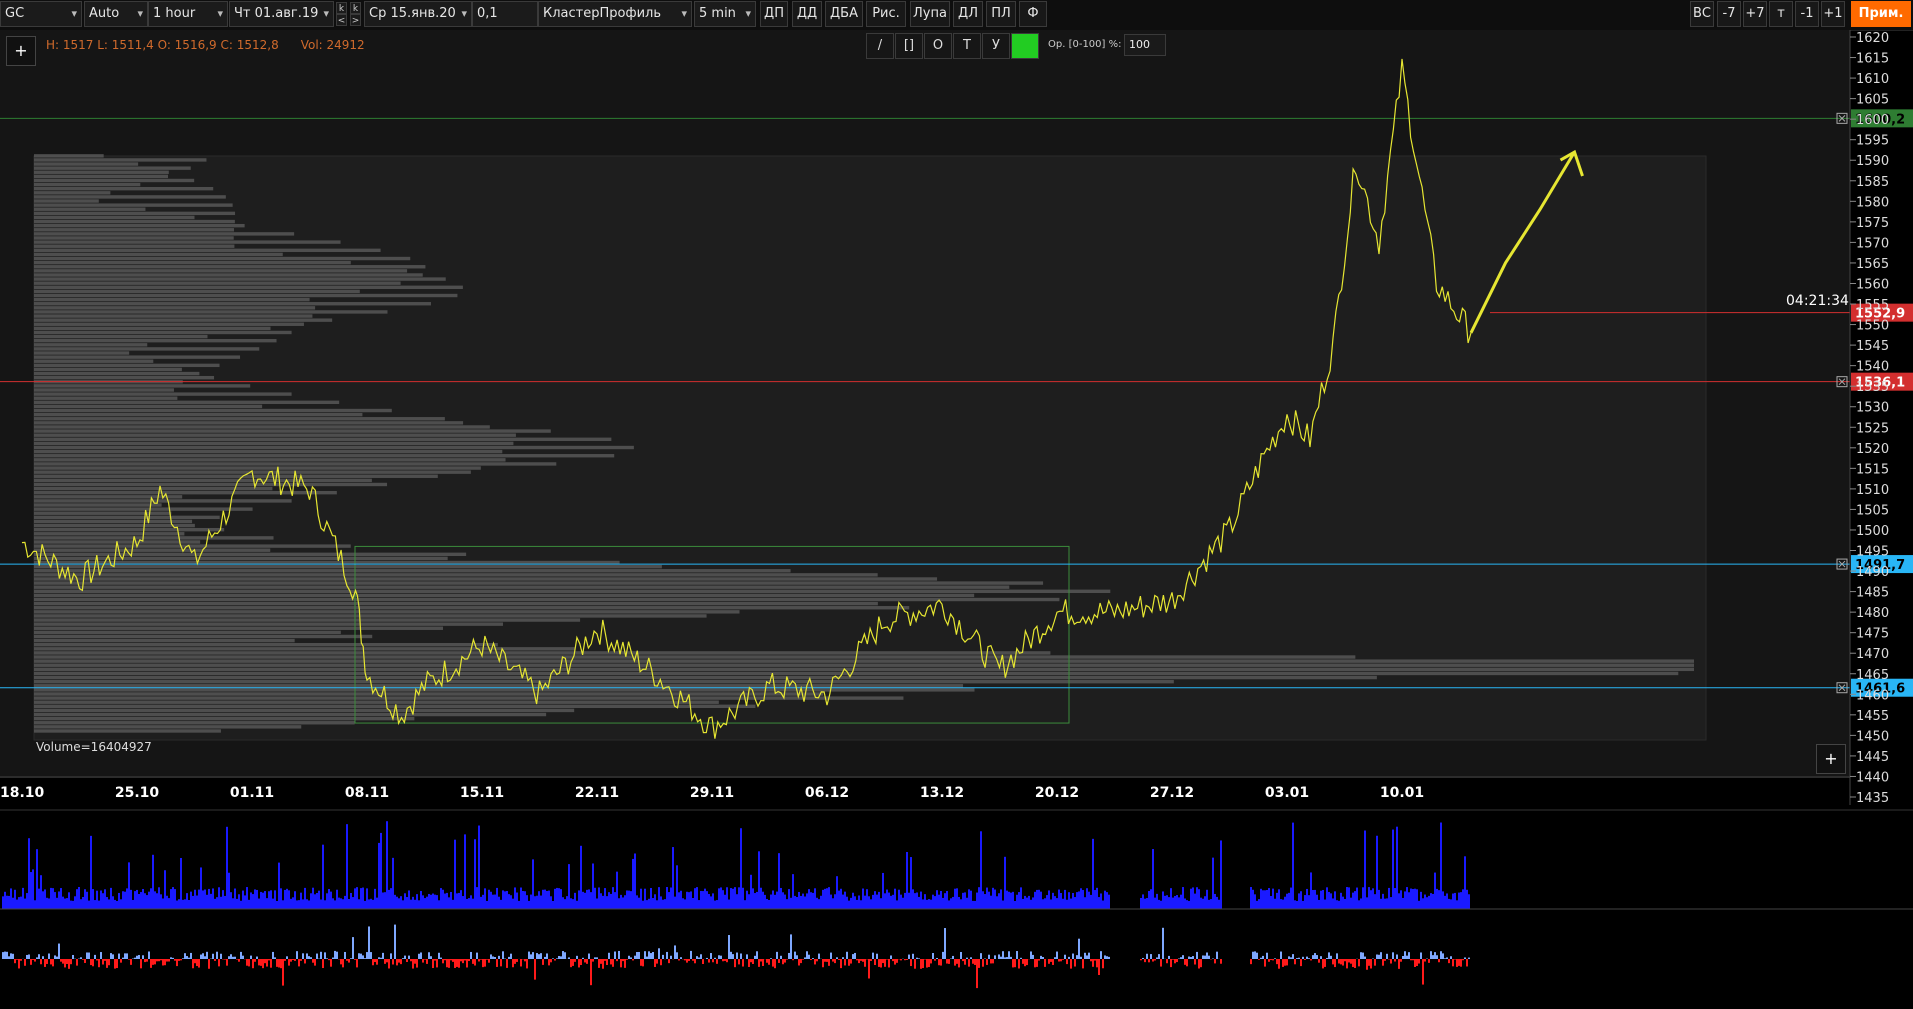 Image resolution: width=1913 pixels, height=1009 pixels. Describe the element at coordinates (615, 14) in the screenshot. I see `chart-type-select: КластерПрофиль` at that location.